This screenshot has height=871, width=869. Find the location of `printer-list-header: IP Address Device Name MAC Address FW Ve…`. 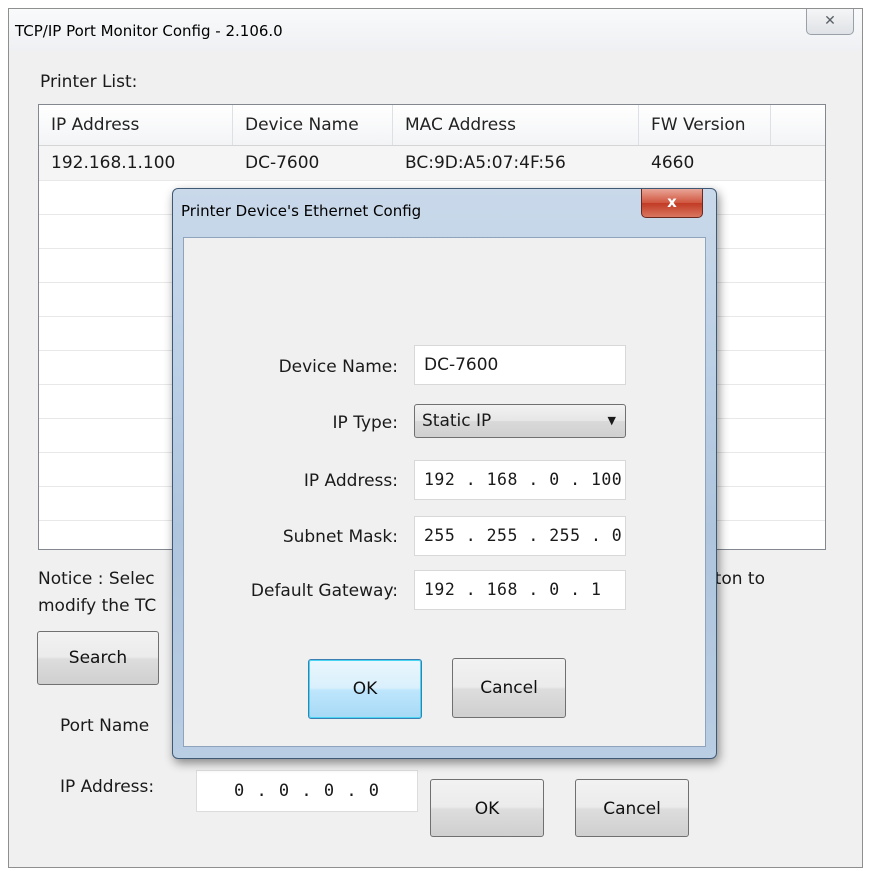

printer-list-header: IP Address Device Name MAC Address FW Ve… is located at coordinates (432, 125).